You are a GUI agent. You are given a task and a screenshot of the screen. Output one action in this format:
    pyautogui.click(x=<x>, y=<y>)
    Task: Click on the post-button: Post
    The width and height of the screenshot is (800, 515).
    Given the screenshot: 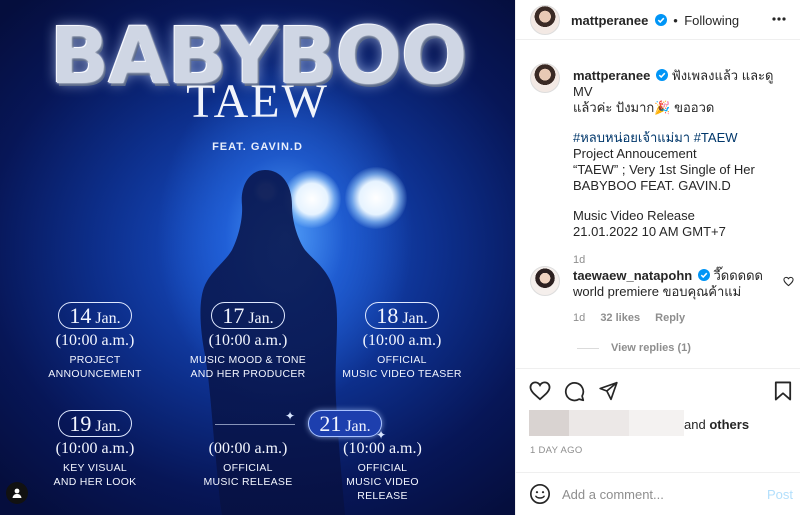 What is the action you would take?
    pyautogui.click(x=780, y=494)
    